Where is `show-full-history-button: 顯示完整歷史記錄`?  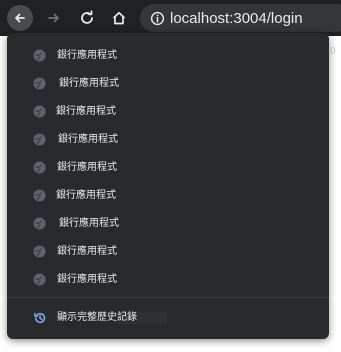 show-full-history-button: 顯示完整歷史記錄 is located at coordinates (168, 318).